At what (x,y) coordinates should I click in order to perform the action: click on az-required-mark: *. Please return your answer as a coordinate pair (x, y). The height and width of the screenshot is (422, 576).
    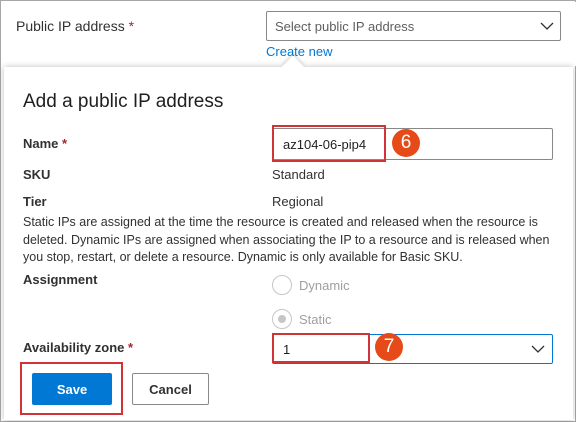
    Looking at the image, I should click on (131, 347).